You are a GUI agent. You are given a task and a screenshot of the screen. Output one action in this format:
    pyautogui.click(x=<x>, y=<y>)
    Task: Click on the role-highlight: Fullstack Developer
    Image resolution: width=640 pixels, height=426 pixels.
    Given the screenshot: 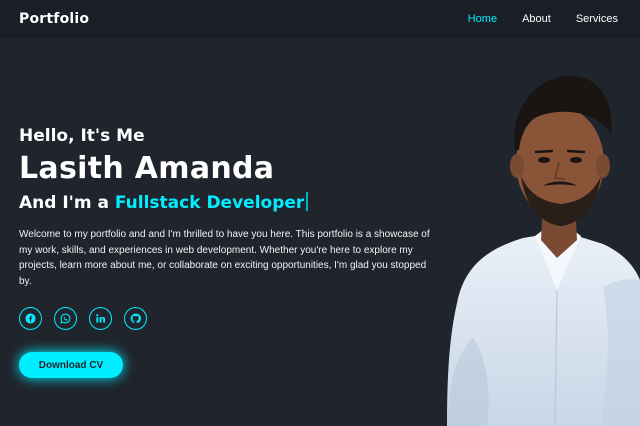 What is the action you would take?
    pyautogui.click(x=209, y=203)
    